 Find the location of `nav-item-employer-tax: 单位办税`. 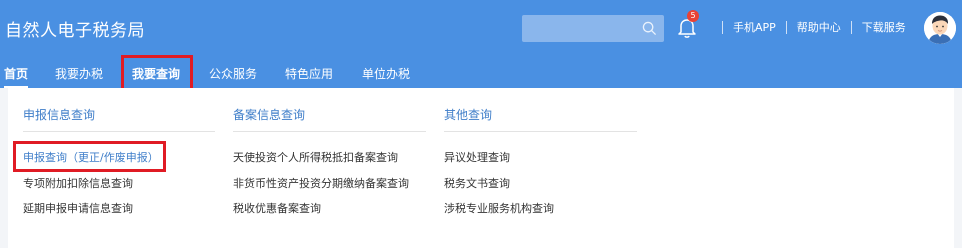

nav-item-employer-tax: 单位办税 is located at coordinates (386, 74).